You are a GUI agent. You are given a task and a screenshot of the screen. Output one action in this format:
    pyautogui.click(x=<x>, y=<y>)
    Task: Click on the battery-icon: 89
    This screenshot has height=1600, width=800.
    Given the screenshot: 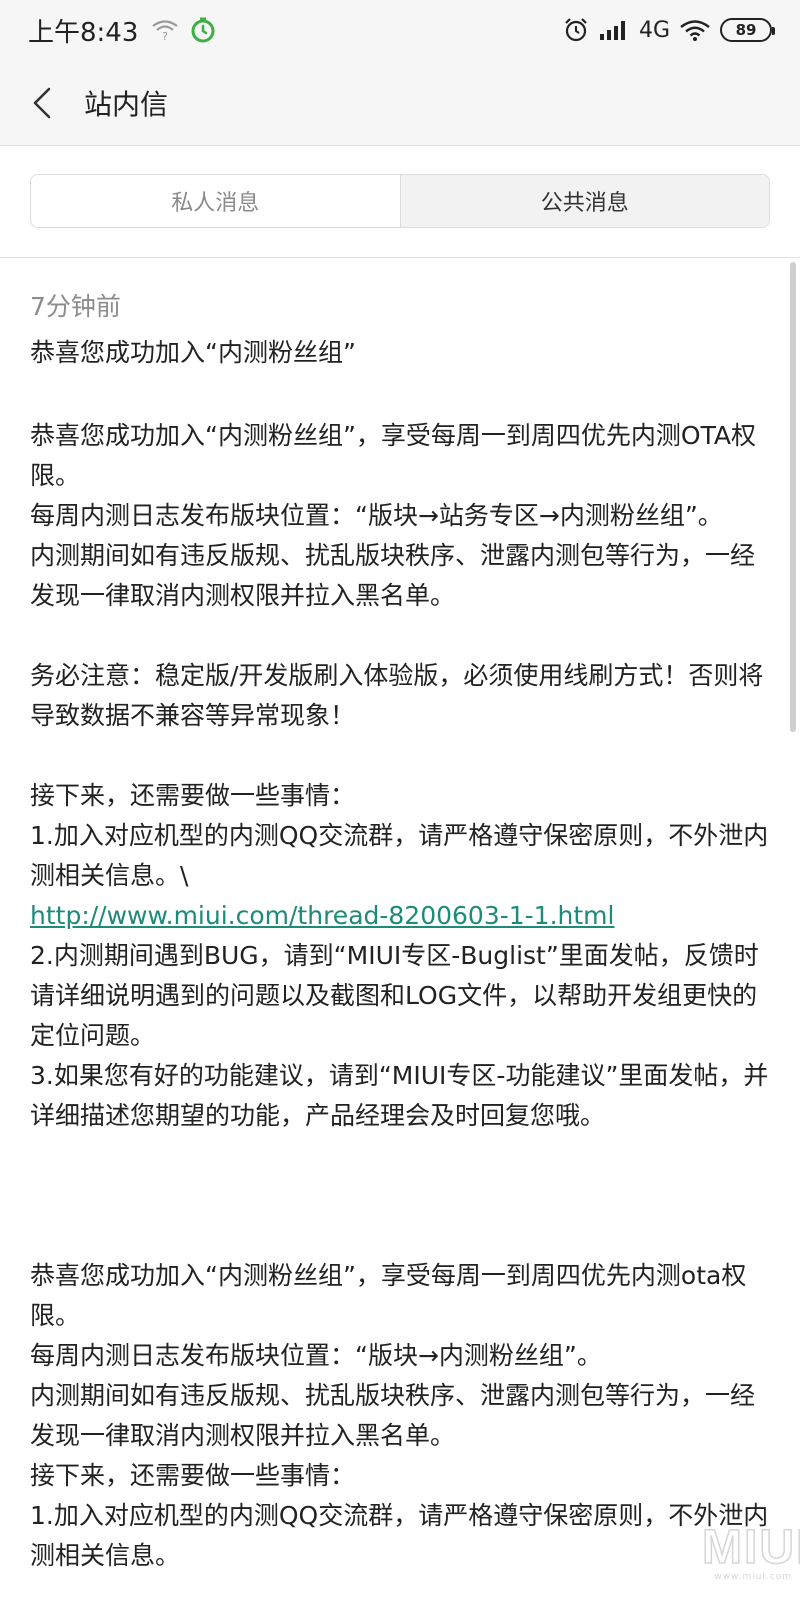 What is the action you would take?
    pyautogui.click(x=747, y=30)
    